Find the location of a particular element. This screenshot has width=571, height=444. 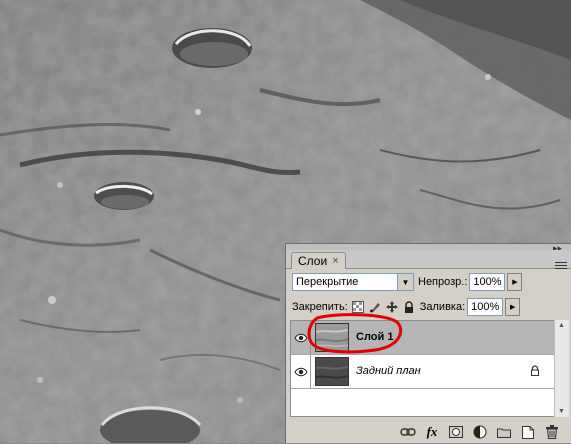

layer-row-layer-1: Слой 1 is located at coordinates (422, 338).